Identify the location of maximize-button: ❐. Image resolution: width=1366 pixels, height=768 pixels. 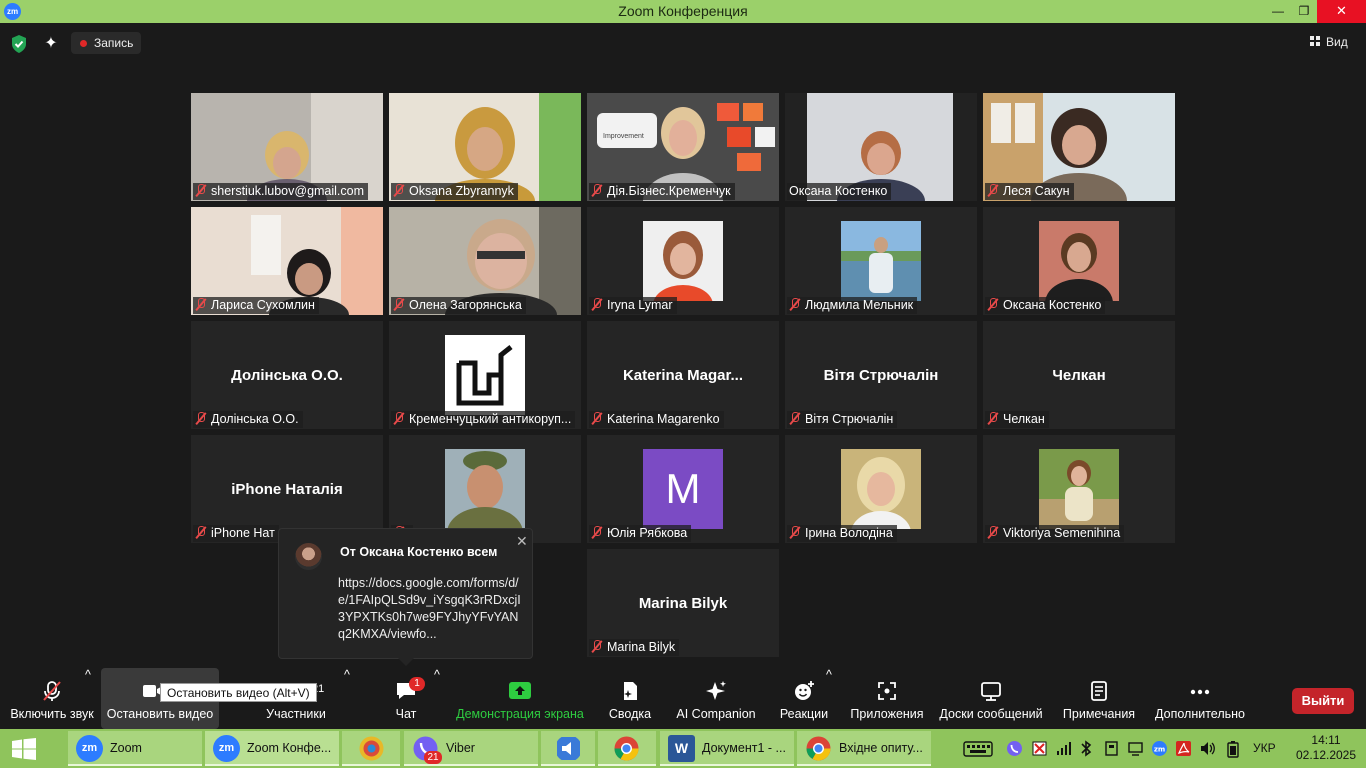
(1304, 11).